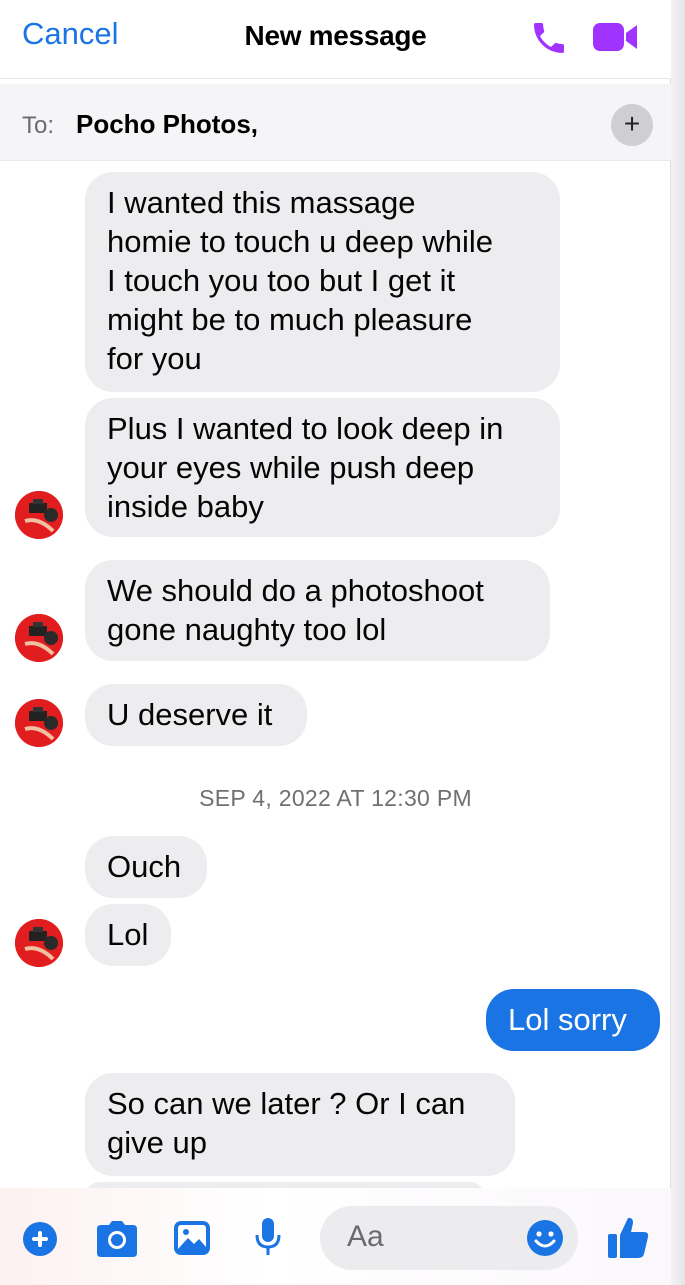 This screenshot has width=685, height=1285. Describe the element at coordinates (196, 715) in the screenshot. I see `message-bubble: U deserve it` at that location.